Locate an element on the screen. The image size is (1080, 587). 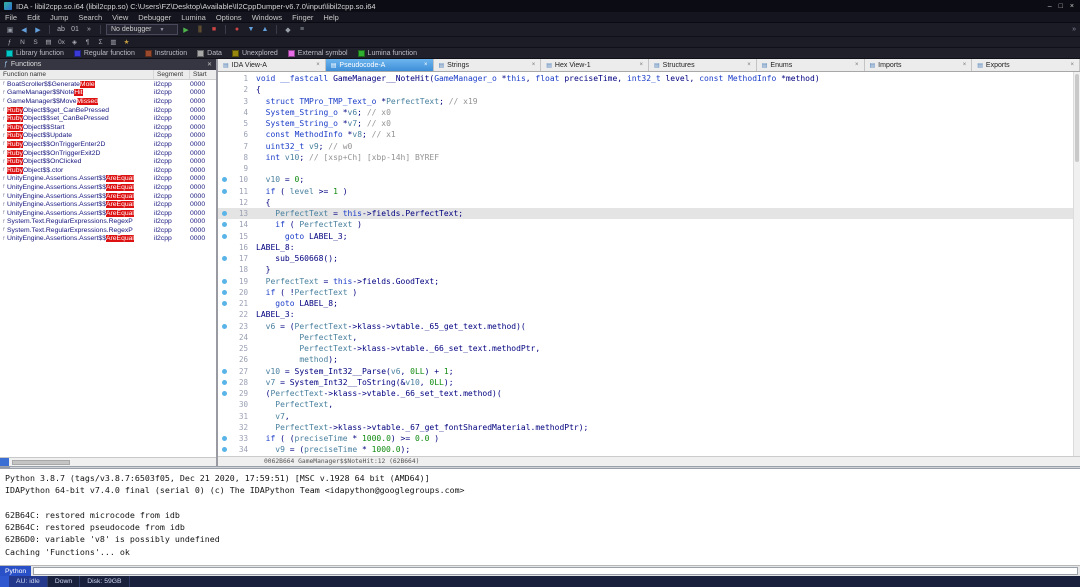
graph-view-icon: ◈ is located at coordinates (74, 42).